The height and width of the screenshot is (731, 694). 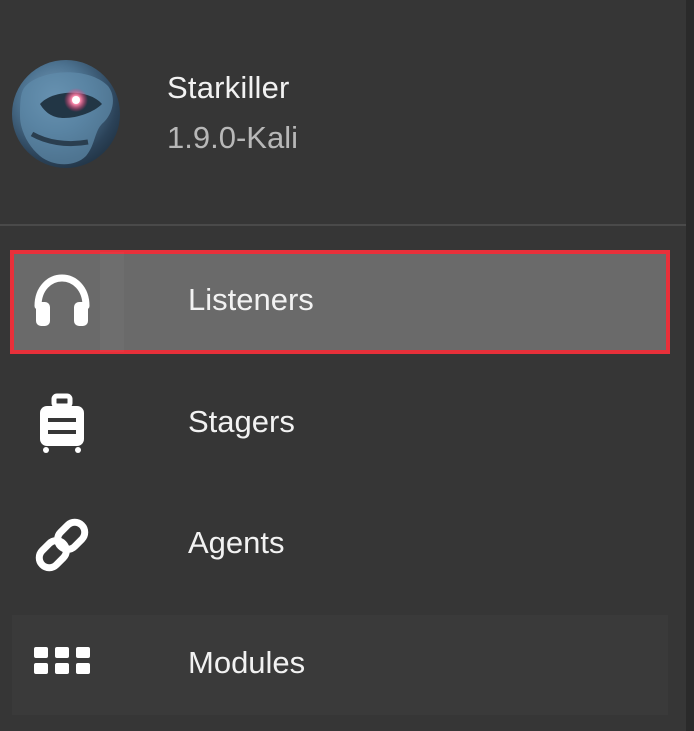 I want to click on nav-item-listeners: Listeners, so click(x=340, y=302).